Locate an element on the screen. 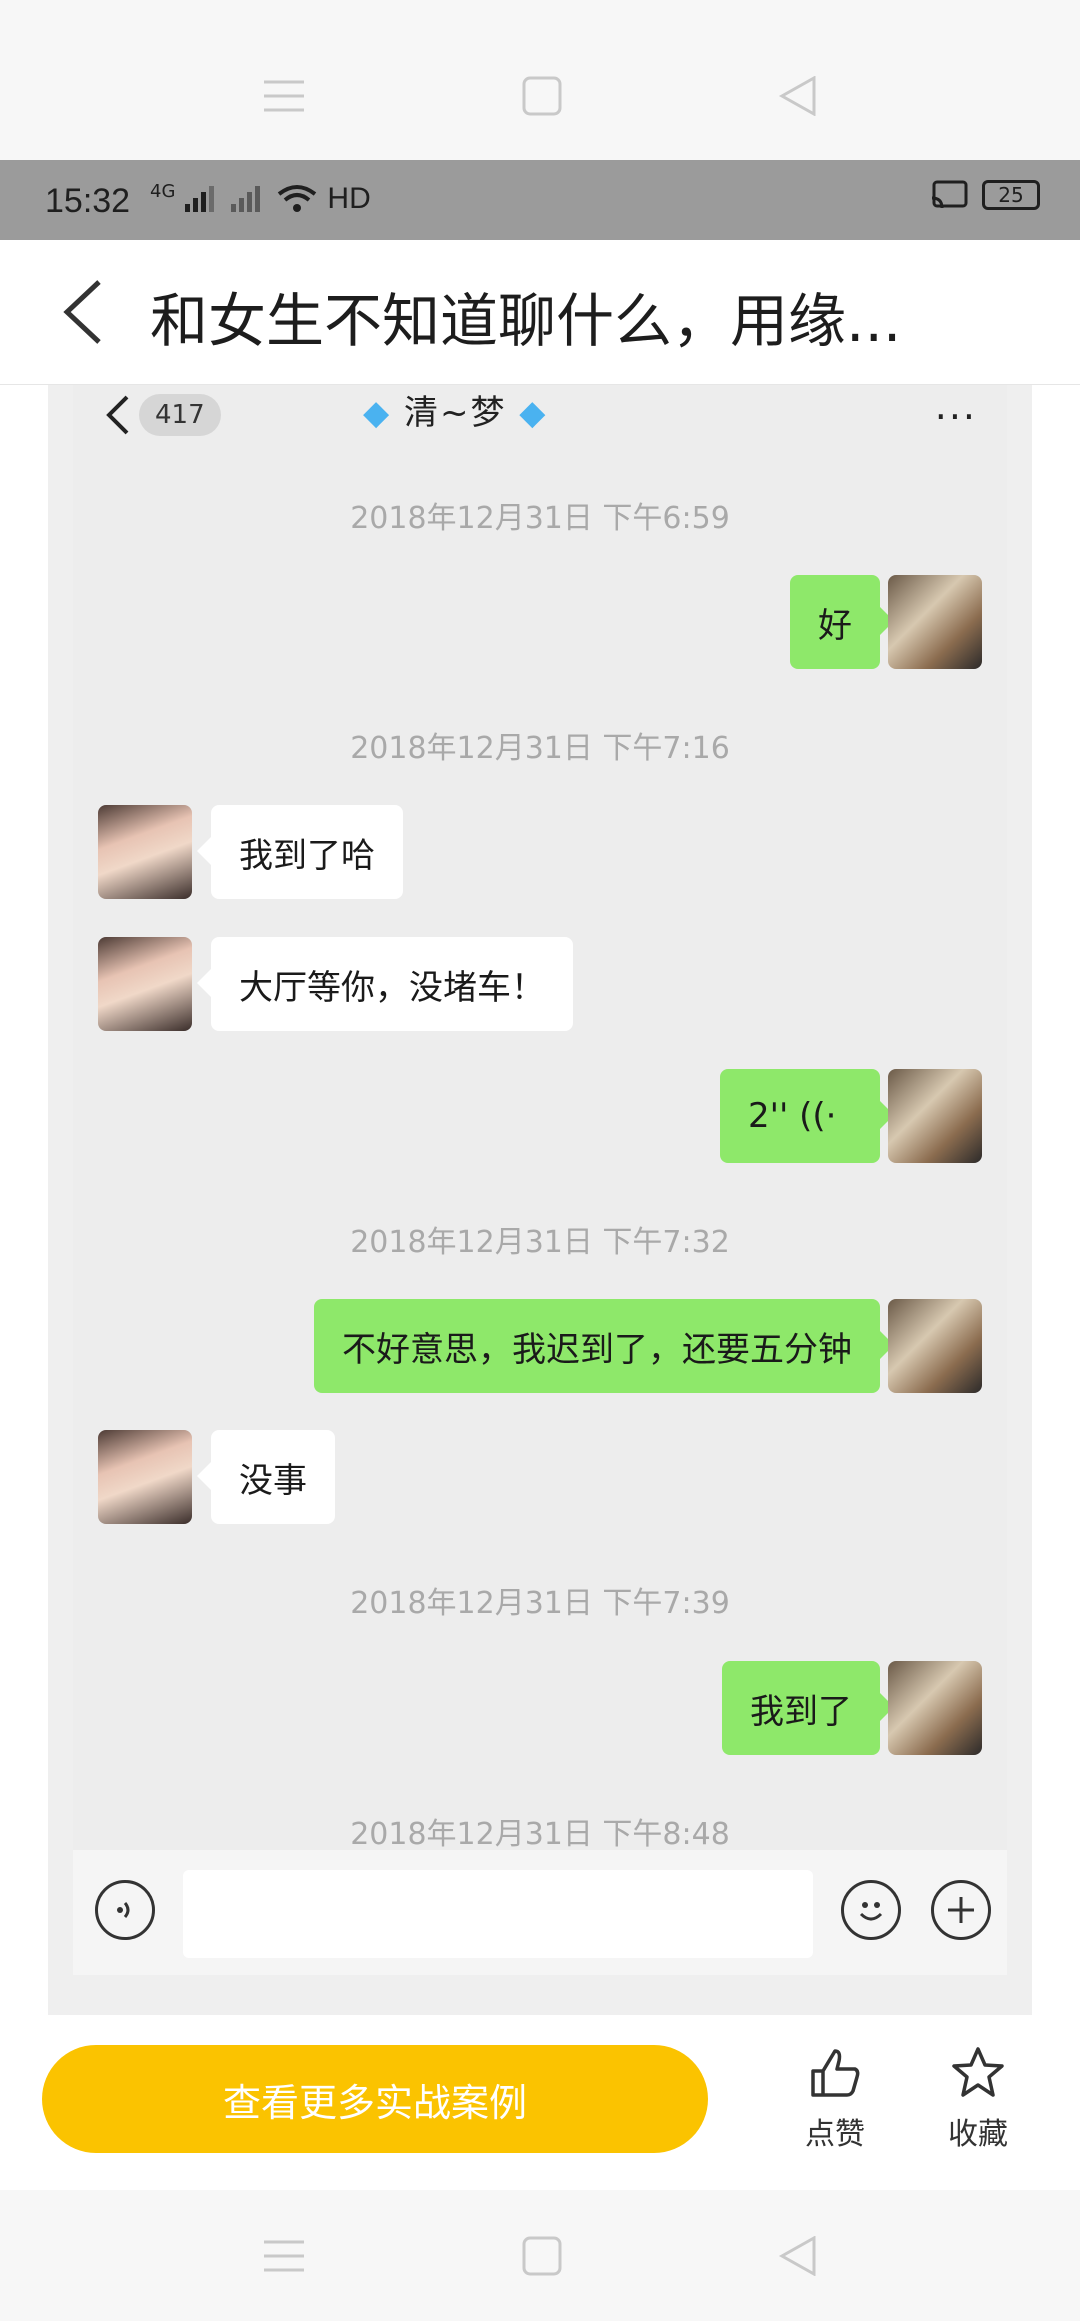 The height and width of the screenshot is (2321, 1080). hd-label: HD is located at coordinates (349, 198).